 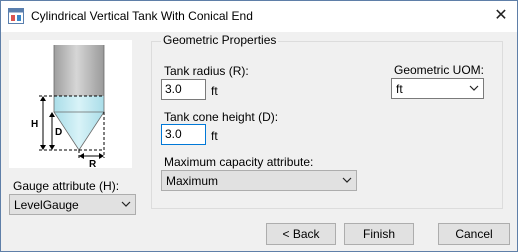 I want to click on maximum-capacity-label: Maximum capacity attribute:, so click(x=239, y=162).